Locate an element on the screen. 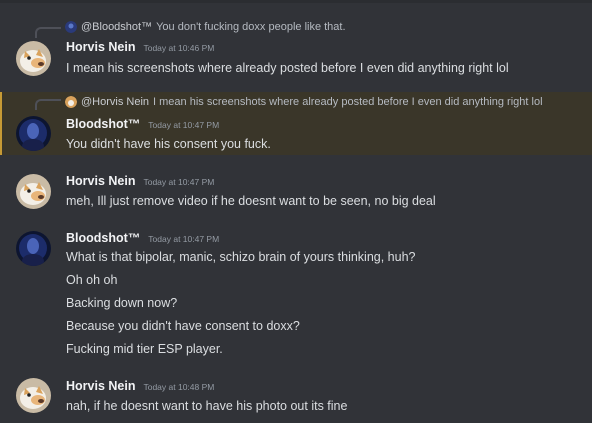 This screenshot has width=592, height=423. reply-text: You don't fucking doxx people like that. is located at coordinates (251, 27).